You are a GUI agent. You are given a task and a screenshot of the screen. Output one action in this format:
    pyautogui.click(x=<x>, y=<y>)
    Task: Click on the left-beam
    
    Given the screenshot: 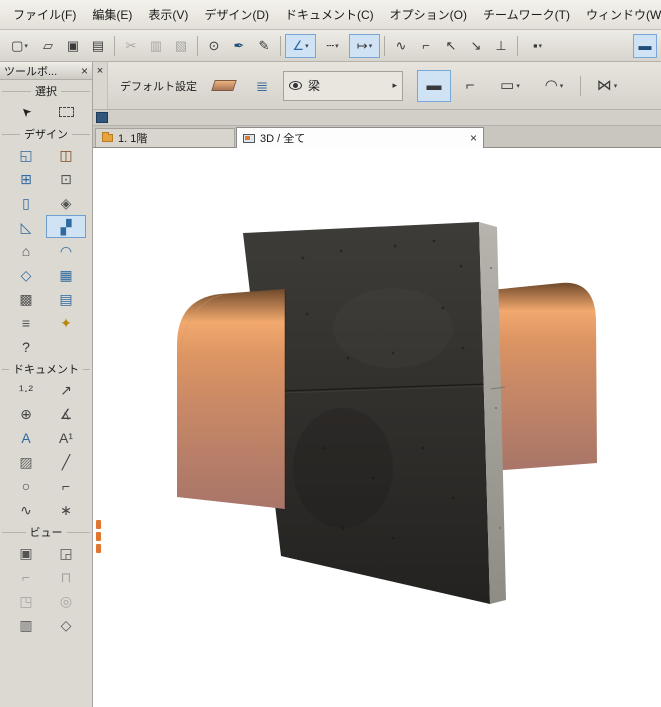 What is the action you would take?
    pyautogui.click(x=231, y=399)
    